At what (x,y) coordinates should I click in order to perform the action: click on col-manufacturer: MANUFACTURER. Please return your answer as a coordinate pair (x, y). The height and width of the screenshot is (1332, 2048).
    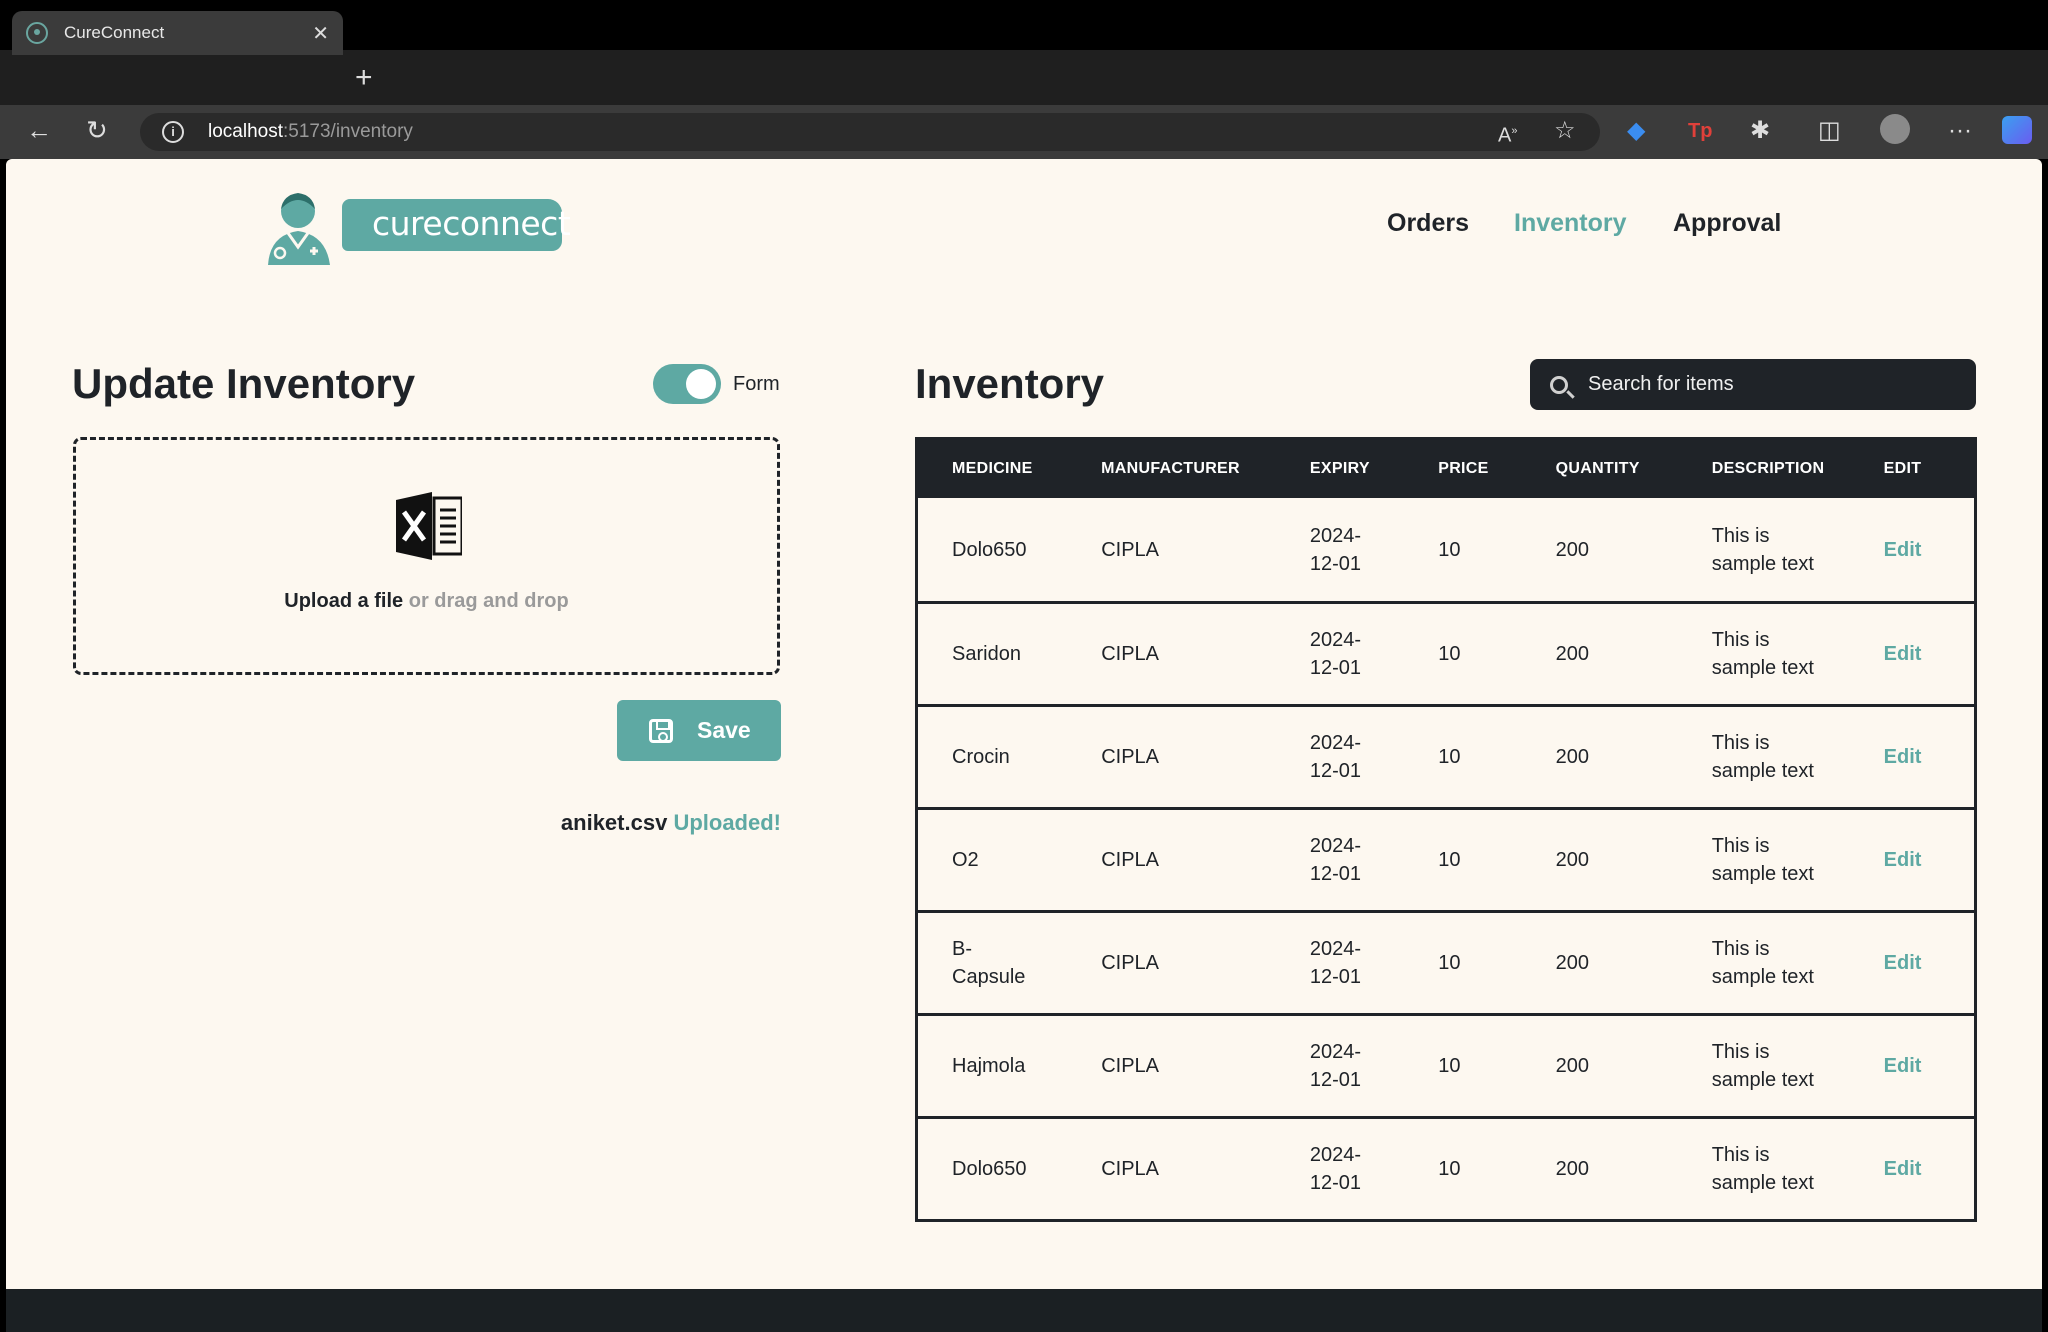
    Looking at the image, I should click on (1170, 468).